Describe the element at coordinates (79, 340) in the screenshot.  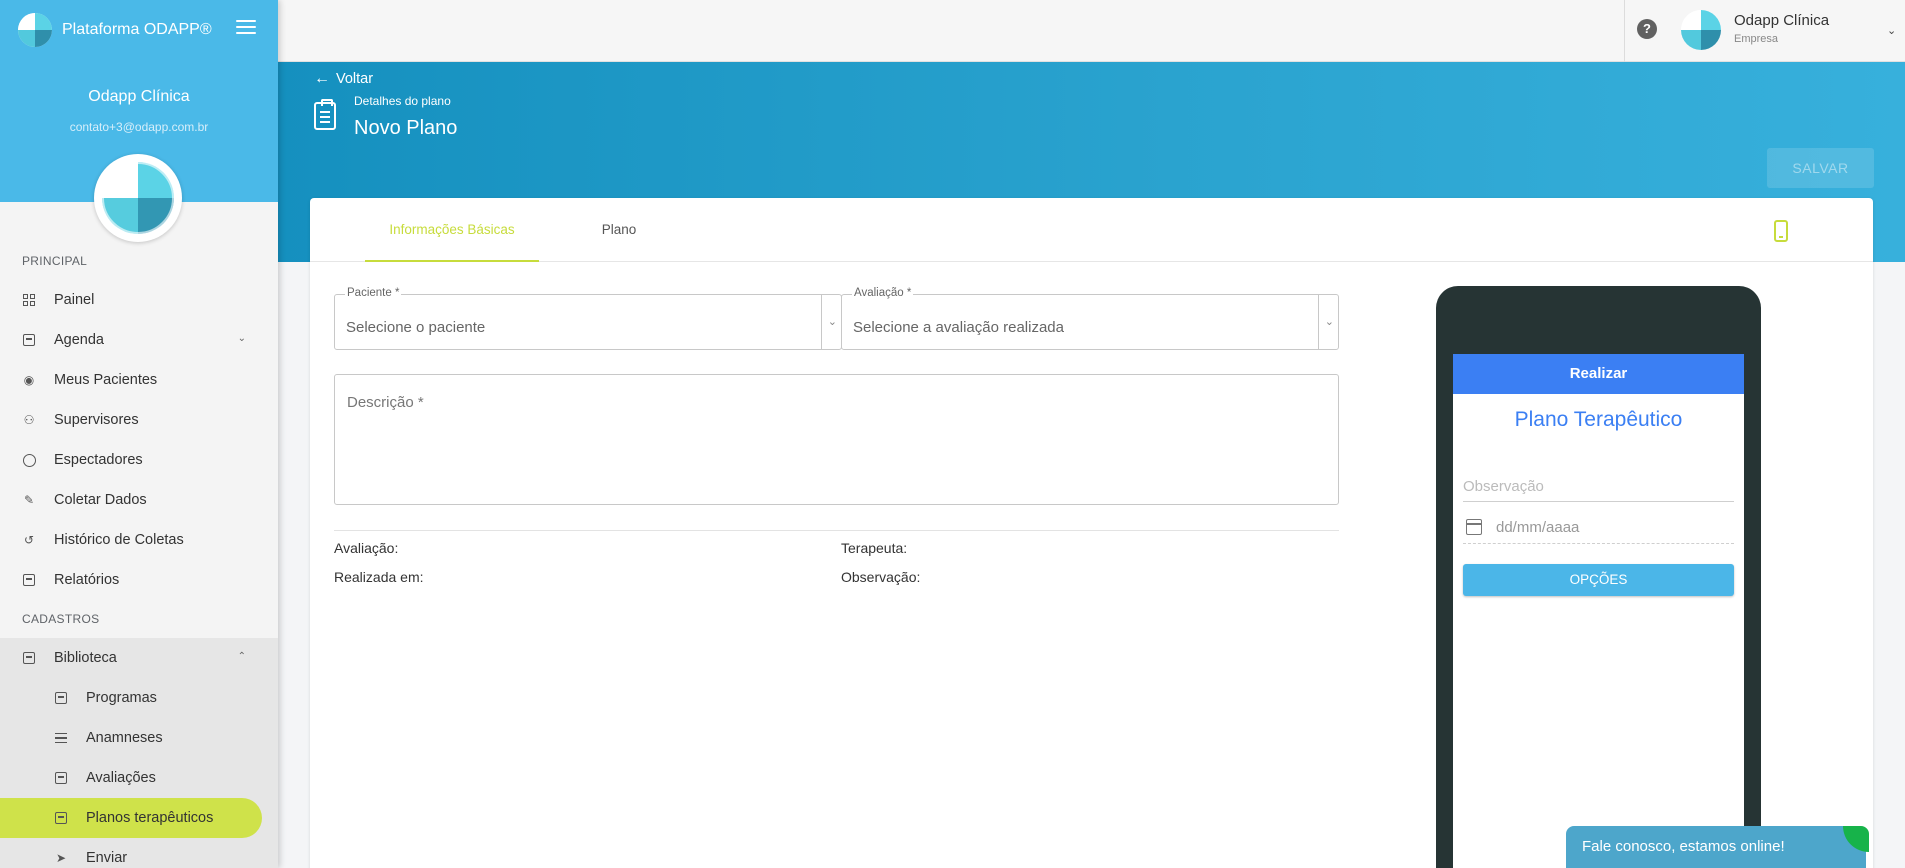
I see `sidebar-item-label: Agenda` at that location.